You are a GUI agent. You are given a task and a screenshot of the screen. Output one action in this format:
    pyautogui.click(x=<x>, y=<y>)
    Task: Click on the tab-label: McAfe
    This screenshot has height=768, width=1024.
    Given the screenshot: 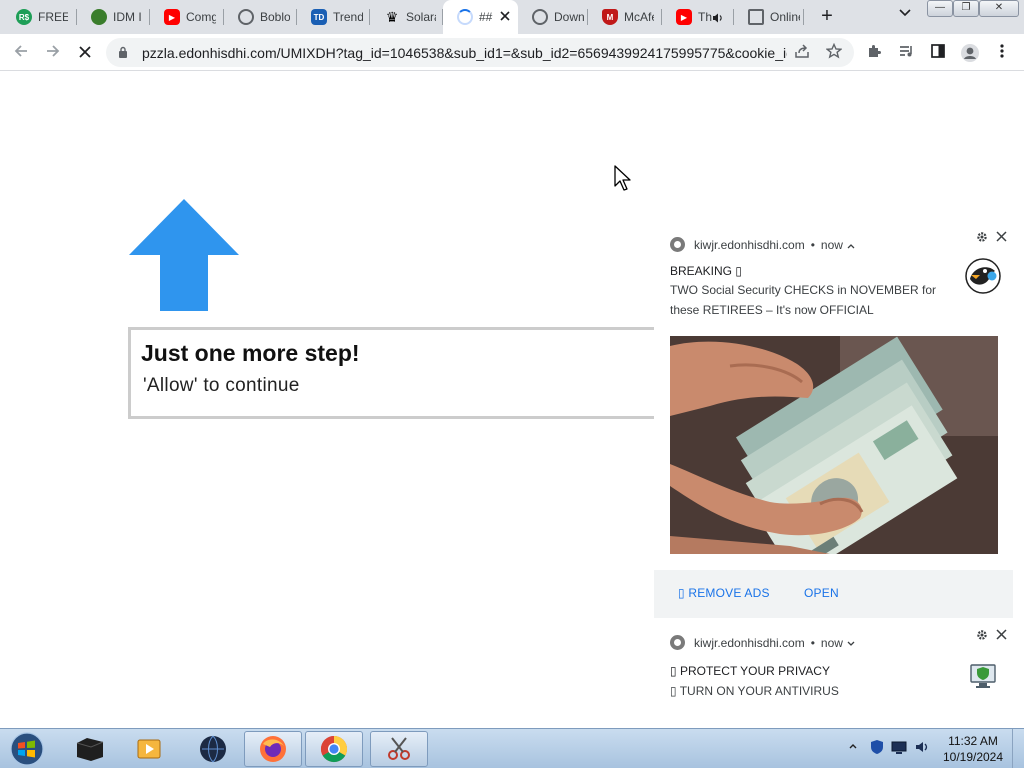 What is the action you would take?
    pyautogui.click(x=639, y=17)
    